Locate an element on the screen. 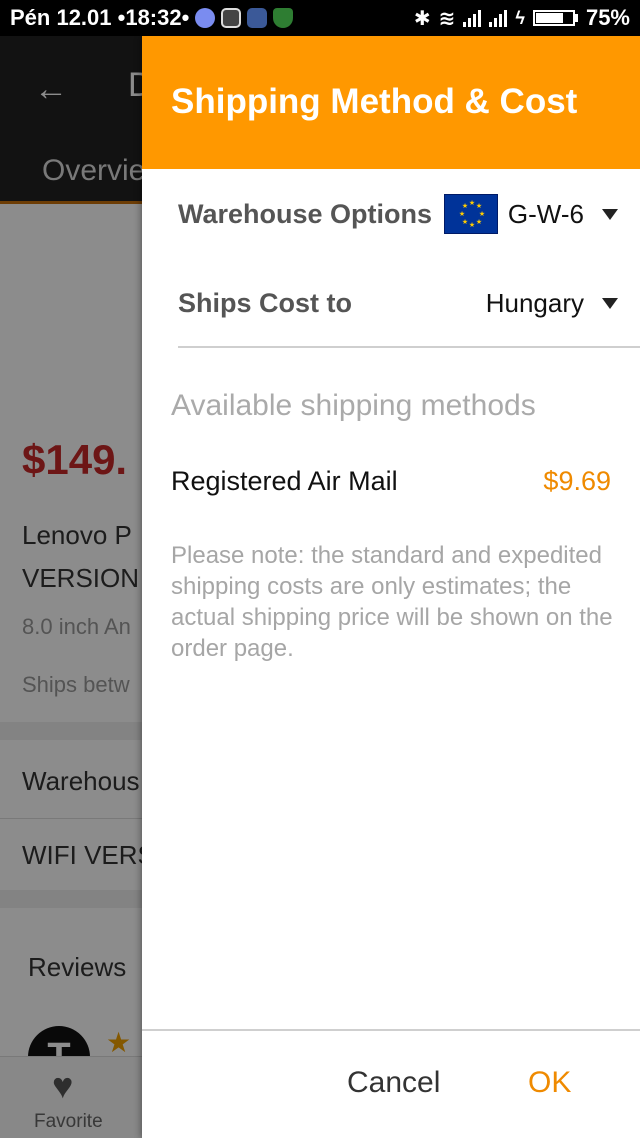 The image size is (640, 1138). ships-cost-row: Ships Cost to Hungary is located at coordinates (398, 303).